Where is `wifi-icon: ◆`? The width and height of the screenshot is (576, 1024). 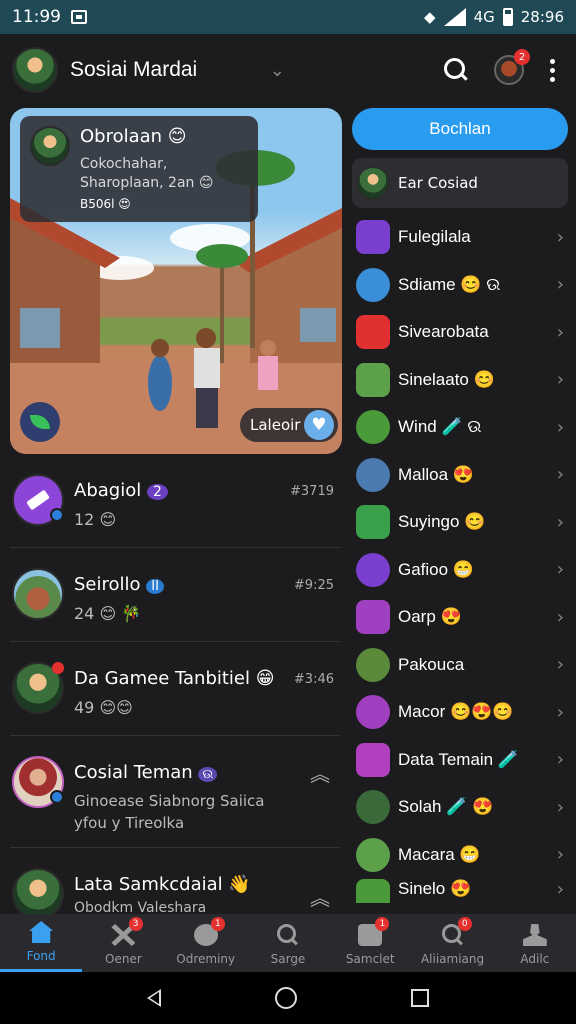
wifi-icon: ◆ is located at coordinates (430, 17).